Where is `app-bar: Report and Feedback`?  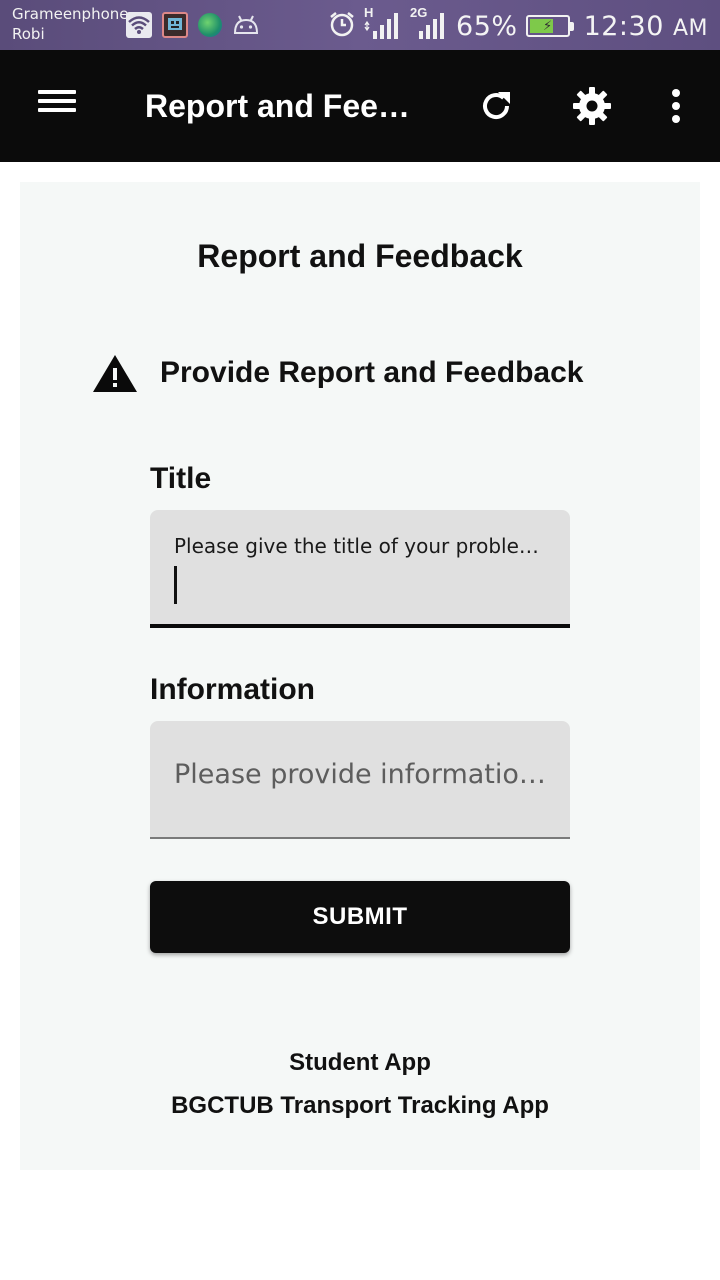 app-bar: Report and Feedback is located at coordinates (360, 106).